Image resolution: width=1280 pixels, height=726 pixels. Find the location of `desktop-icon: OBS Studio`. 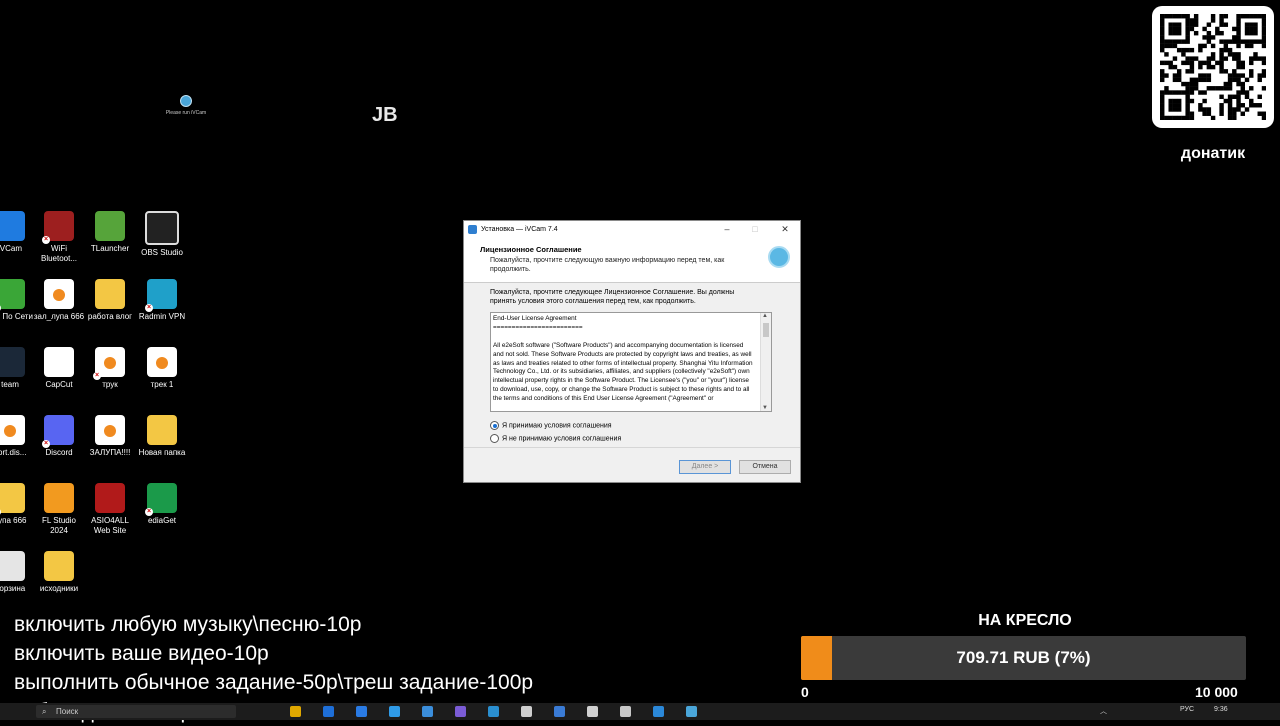

desktop-icon: OBS Studio is located at coordinates (162, 234).